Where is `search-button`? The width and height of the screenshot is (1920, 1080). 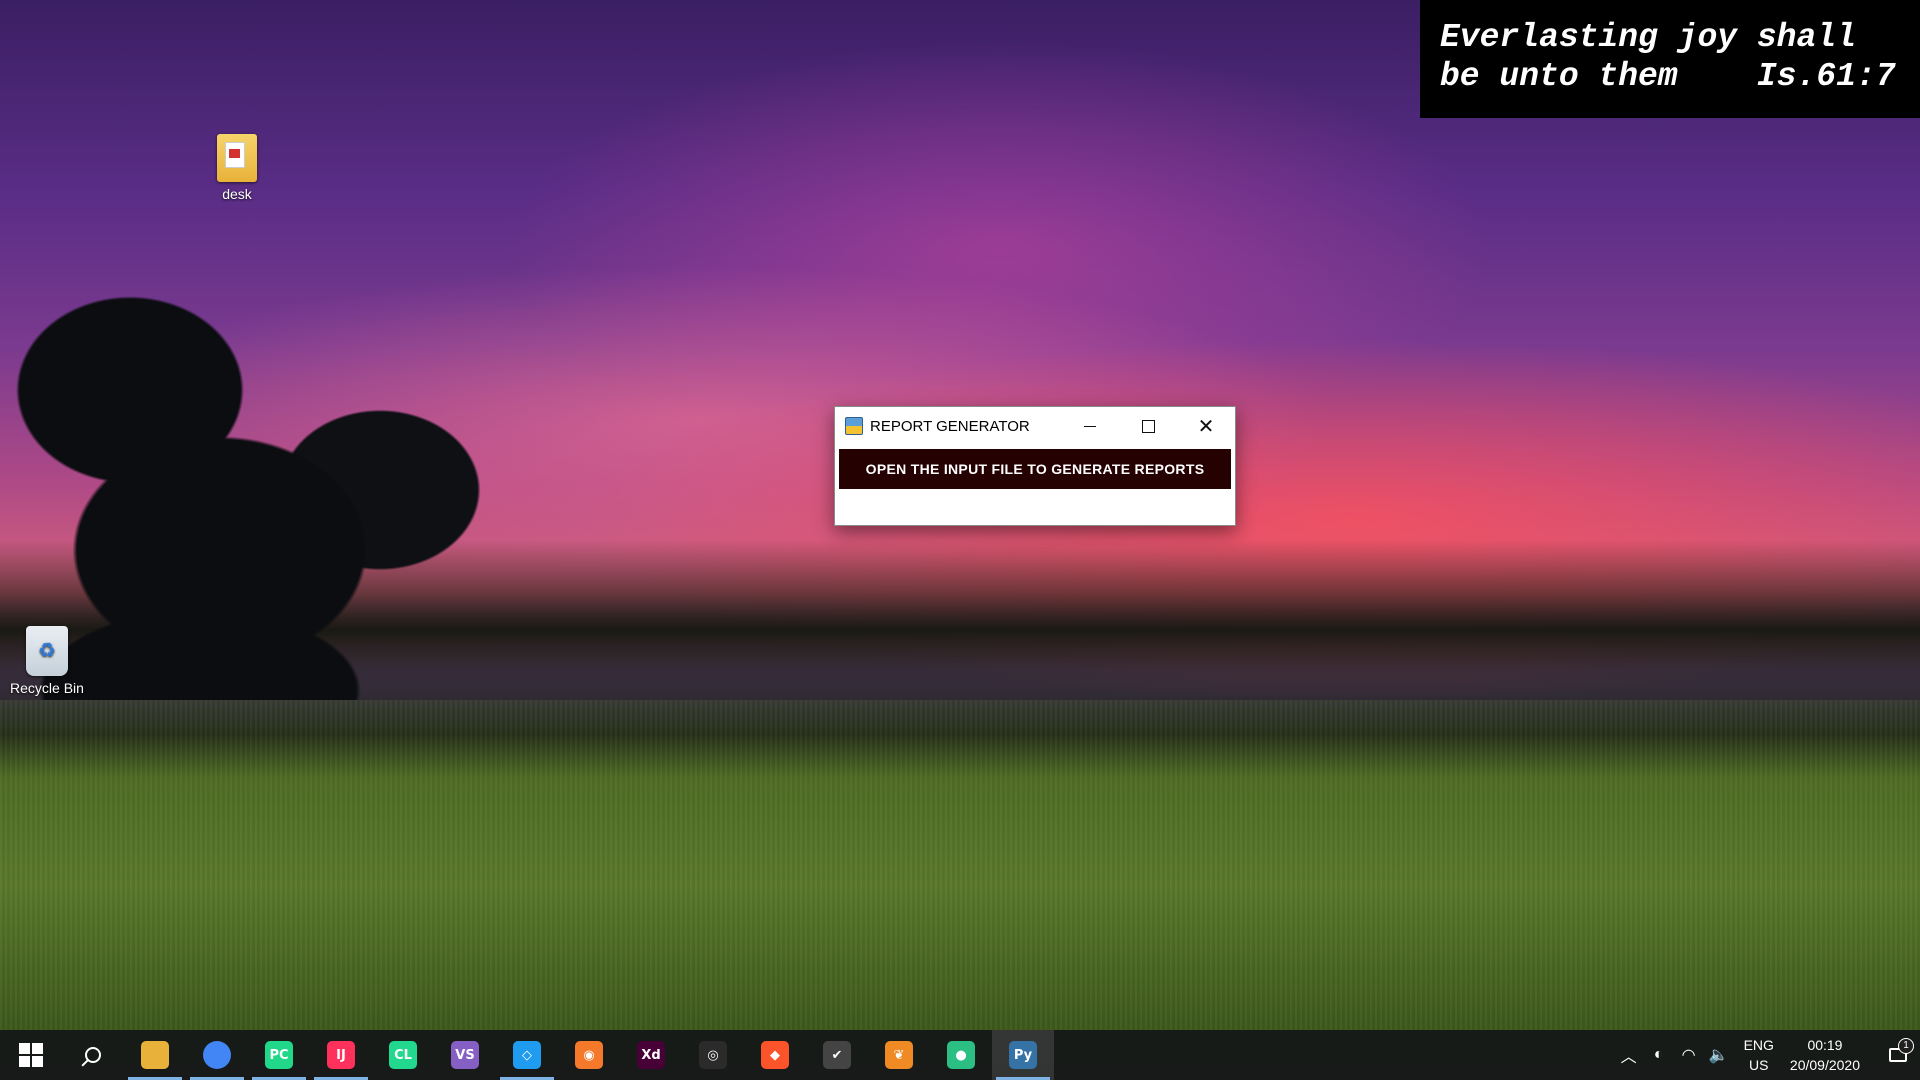 search-button is located at coordinates (93, 1055).